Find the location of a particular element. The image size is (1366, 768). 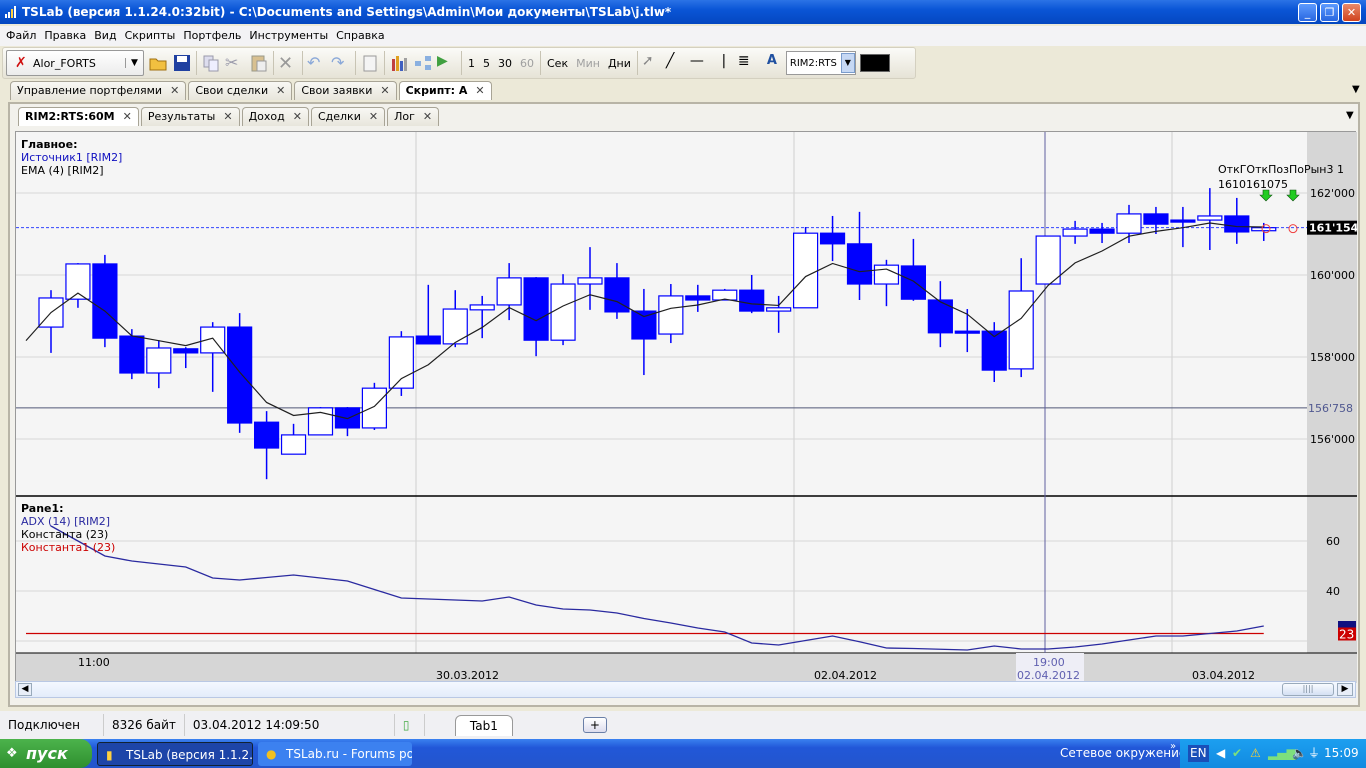

redo-icon: ↷ is located at coordinates (341, 63).